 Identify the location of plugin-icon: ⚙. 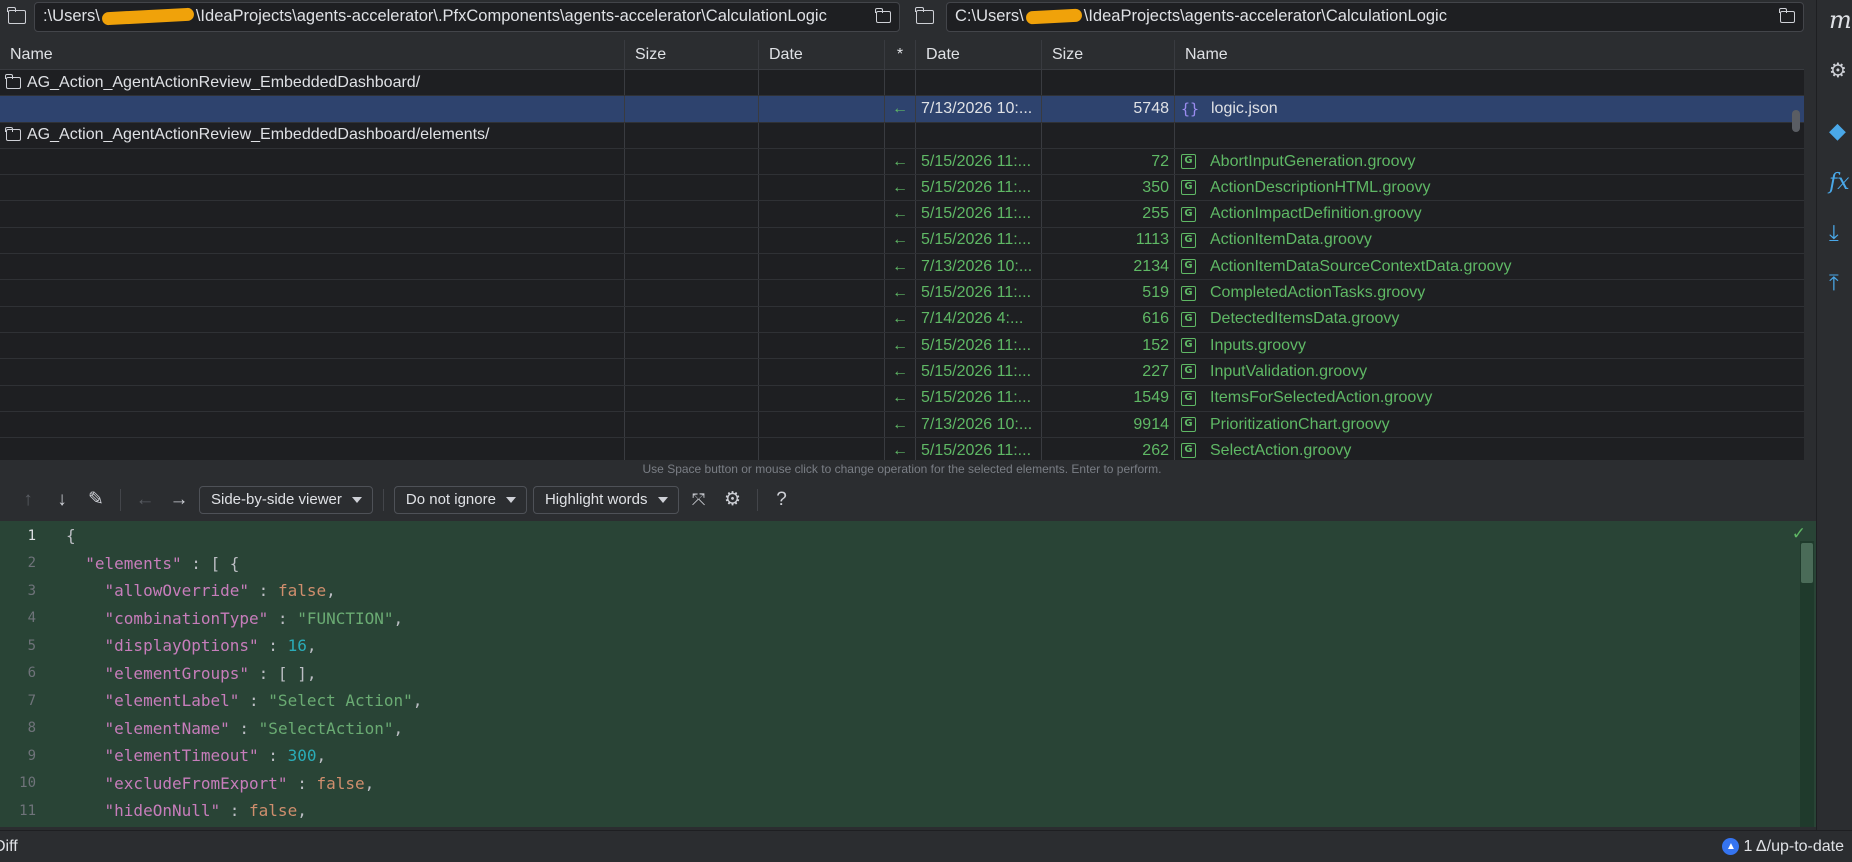
(1838, 70).